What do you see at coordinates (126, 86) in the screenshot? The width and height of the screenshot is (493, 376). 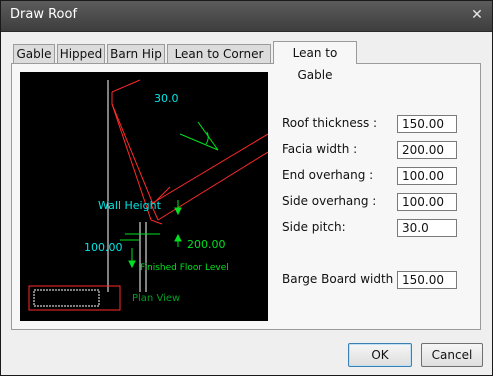 I see `roof-top-edge` at bounding box center [126, 86].